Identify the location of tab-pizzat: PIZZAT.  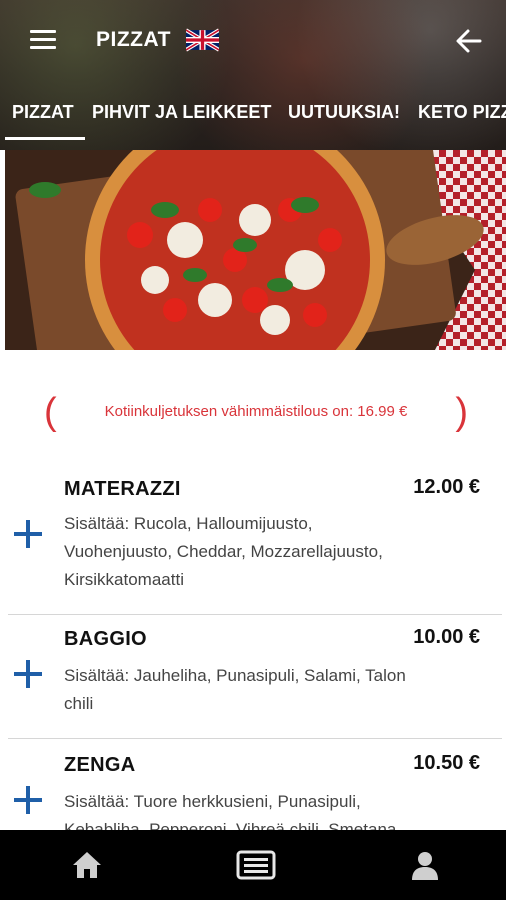
(43, 112).